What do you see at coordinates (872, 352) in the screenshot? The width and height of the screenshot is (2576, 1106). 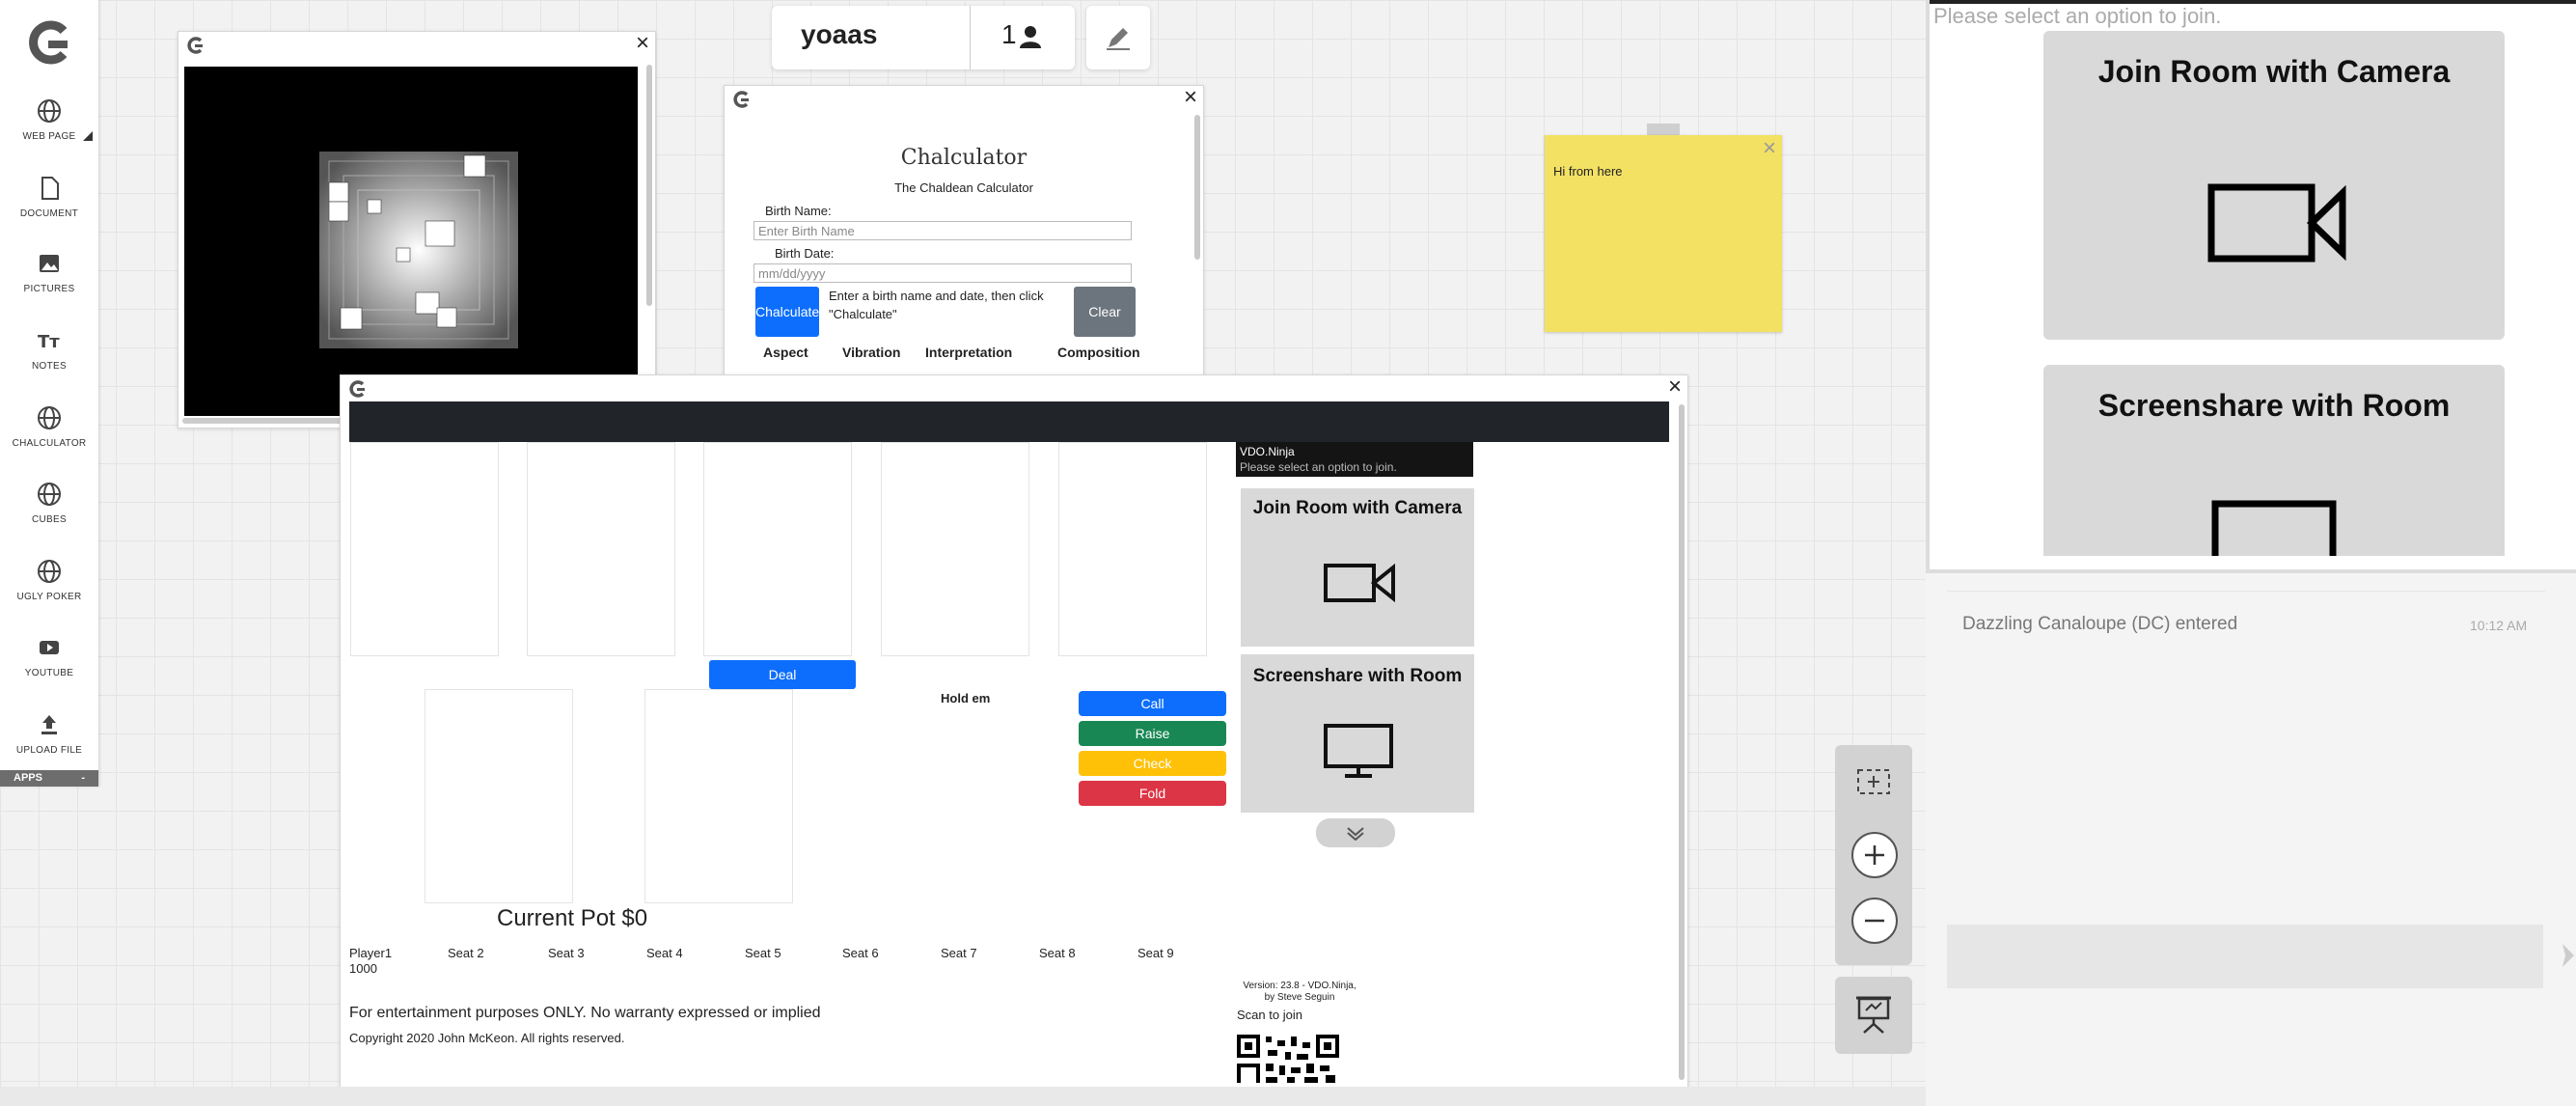 I see `column-vibration: Vibration` at bounding box center [872, 352].